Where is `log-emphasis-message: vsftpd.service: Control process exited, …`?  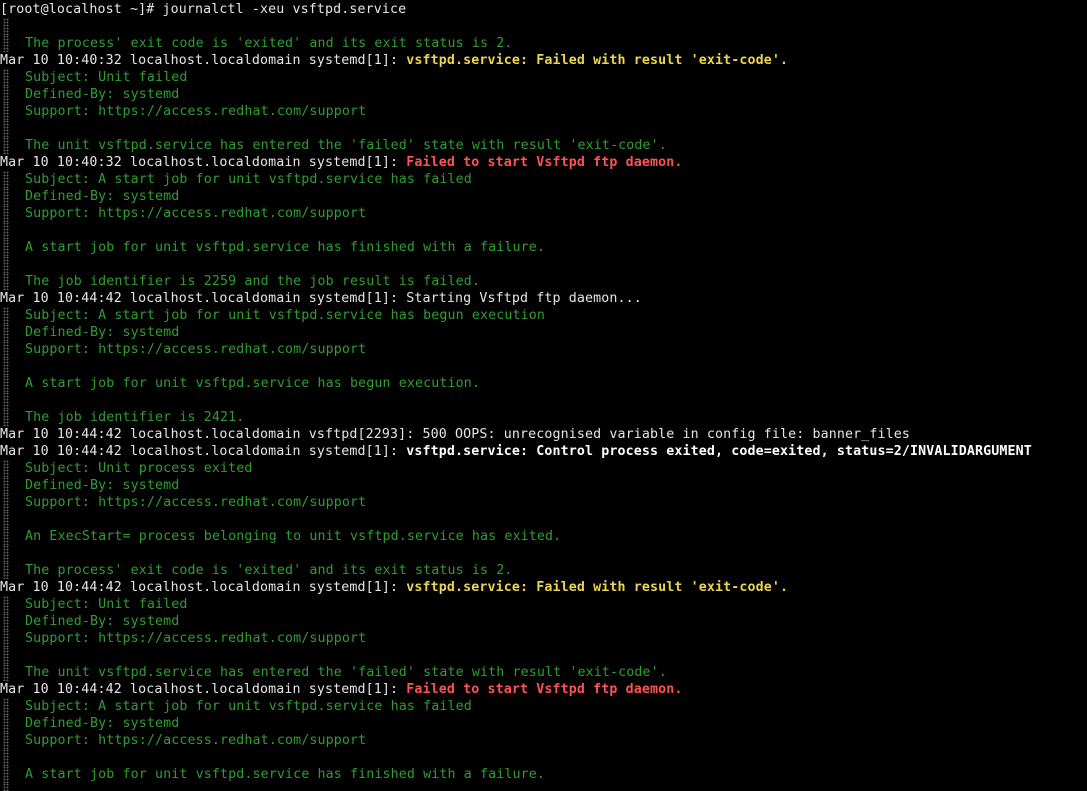 log-emphasis-message: vsftpd.service: Control process exited, … is located at coordinates (719, 451).